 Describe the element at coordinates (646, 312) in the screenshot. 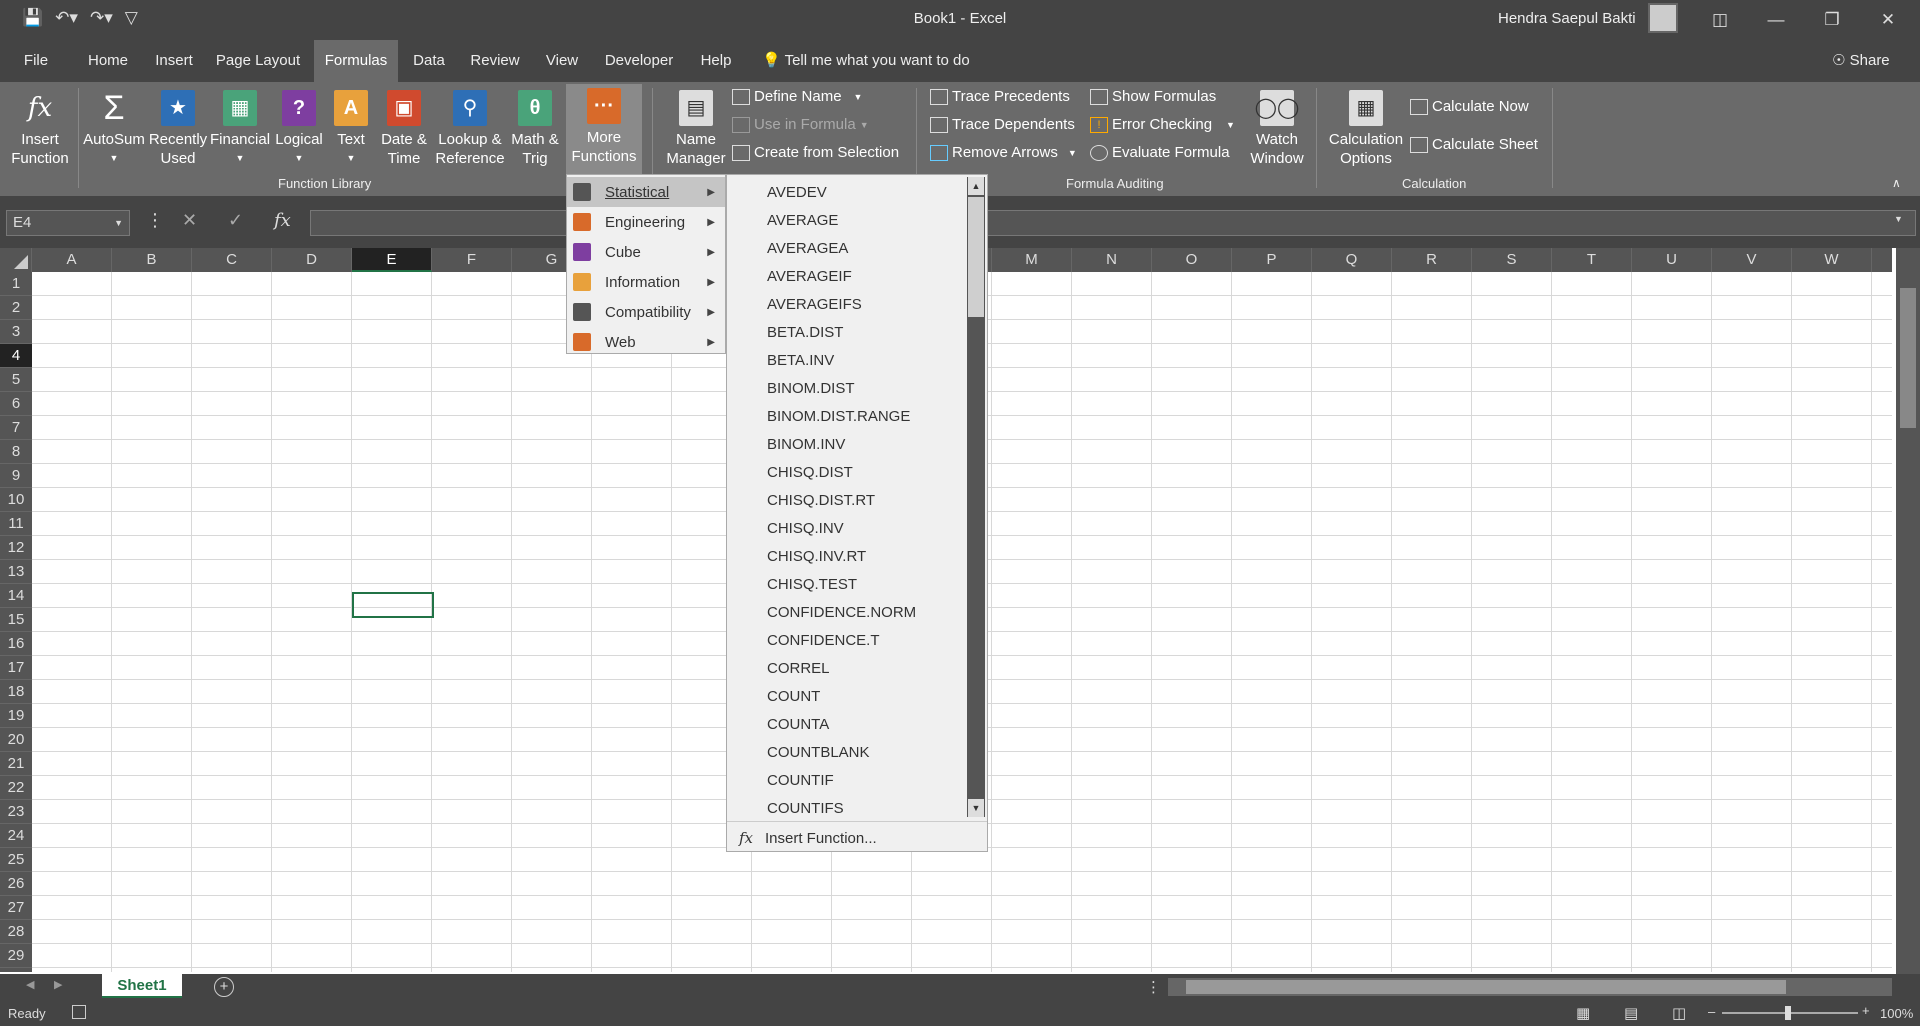

I see `menu-item-compatibility: Compatibility ▶` at that location.